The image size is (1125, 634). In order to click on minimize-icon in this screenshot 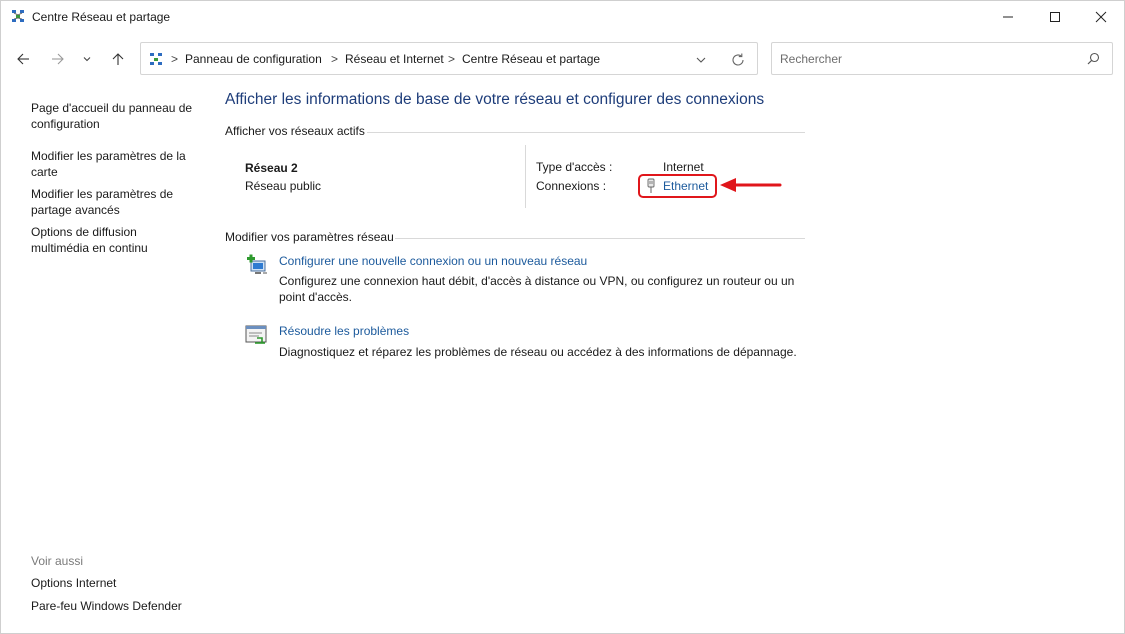, I will do `click(1008, 17)`.